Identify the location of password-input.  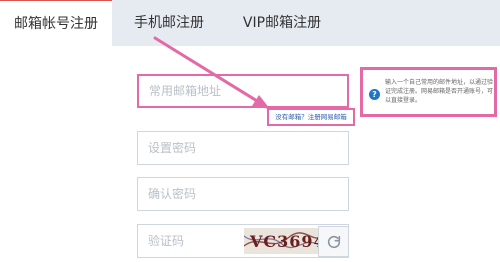
(243, 148).